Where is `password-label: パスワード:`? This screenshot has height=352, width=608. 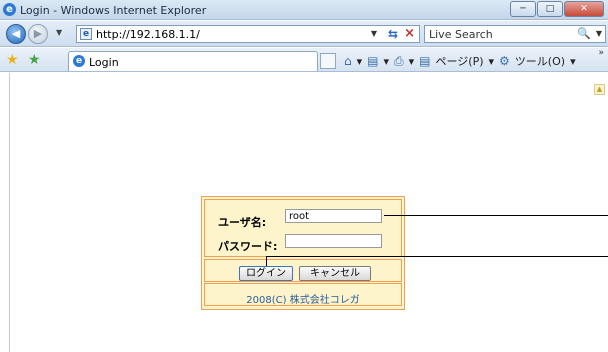
password-label: パスワード: is located at coordinates (248, 246).